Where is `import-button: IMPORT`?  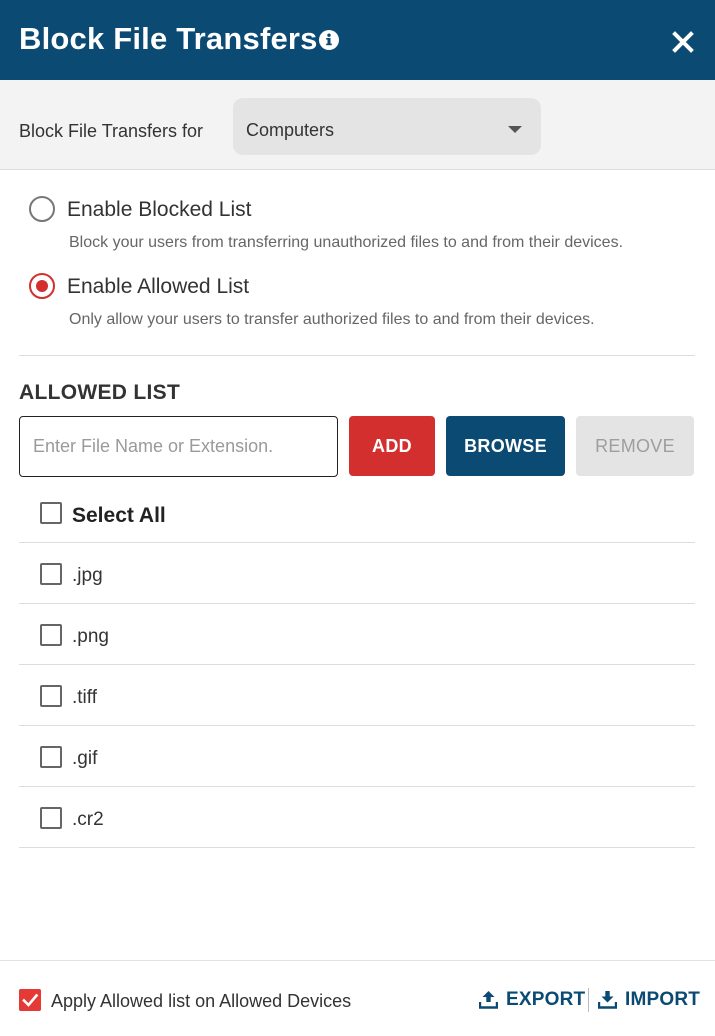 import-button: IMPORT is located at coordinates (649, 1000).